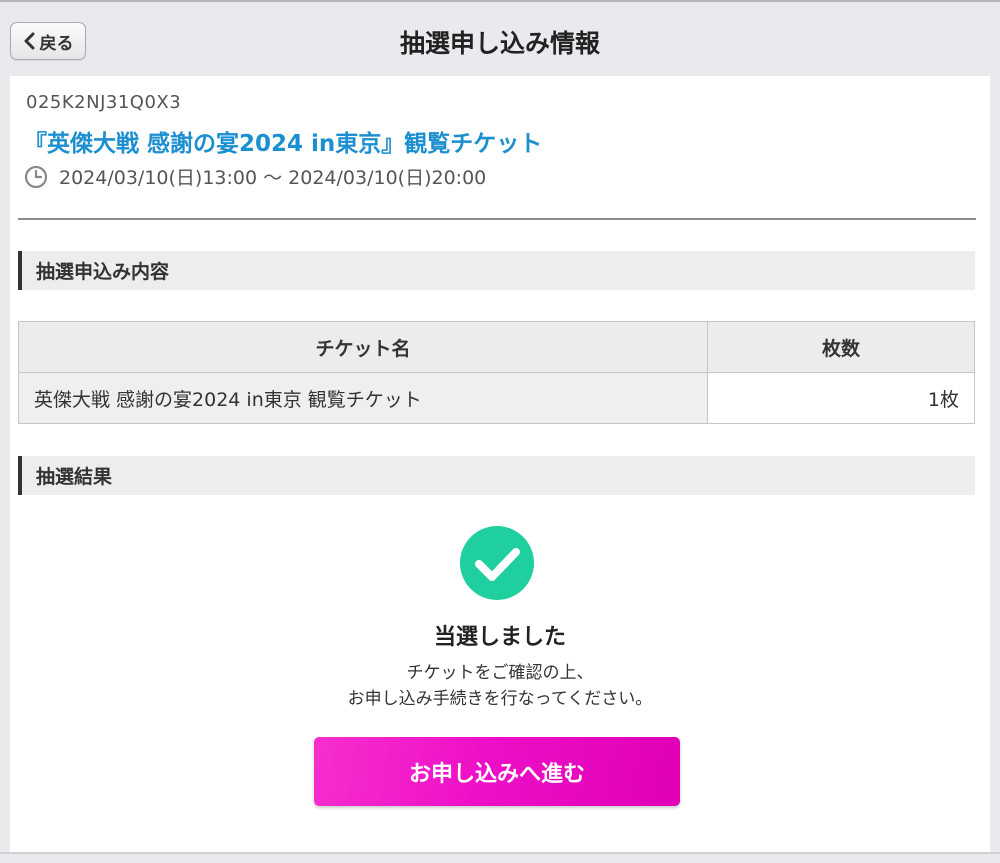 This screenshot has width=1000, height=863. Describe the element at coordinates (500, 673) in the screenshot. I see `result-message-line-1: チケットをご確認の上、` at that location.